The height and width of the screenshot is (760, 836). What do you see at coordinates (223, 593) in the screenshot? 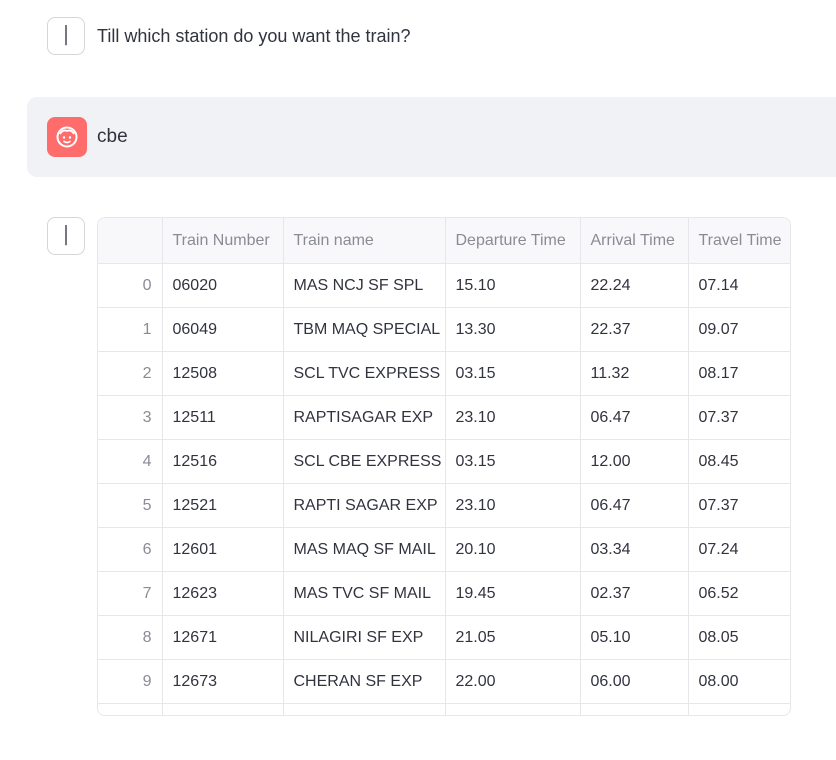
I see `cell-train-number: 12623` at bounding box center [223, 593].